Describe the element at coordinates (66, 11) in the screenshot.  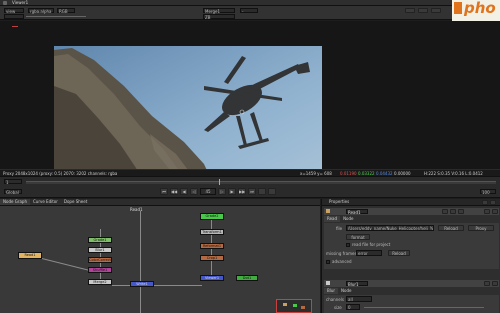
I see `rgb-select: RGB` at that location.